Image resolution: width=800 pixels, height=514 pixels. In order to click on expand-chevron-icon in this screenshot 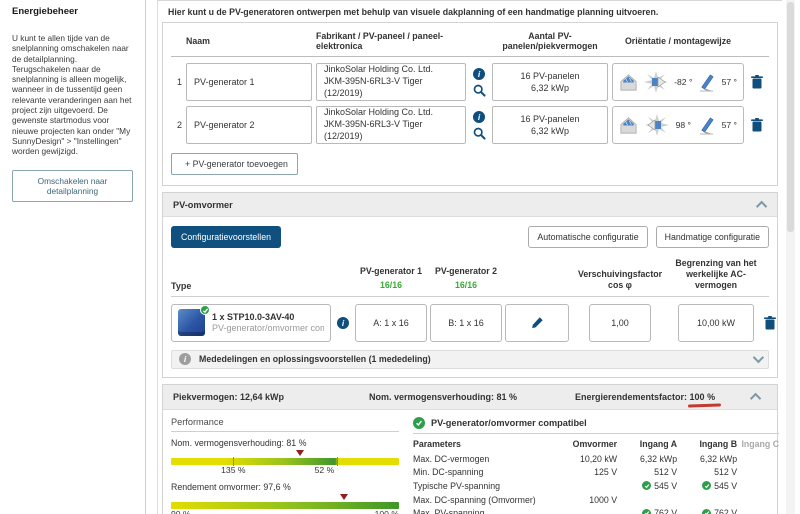, I will do `click(758, 358)`.